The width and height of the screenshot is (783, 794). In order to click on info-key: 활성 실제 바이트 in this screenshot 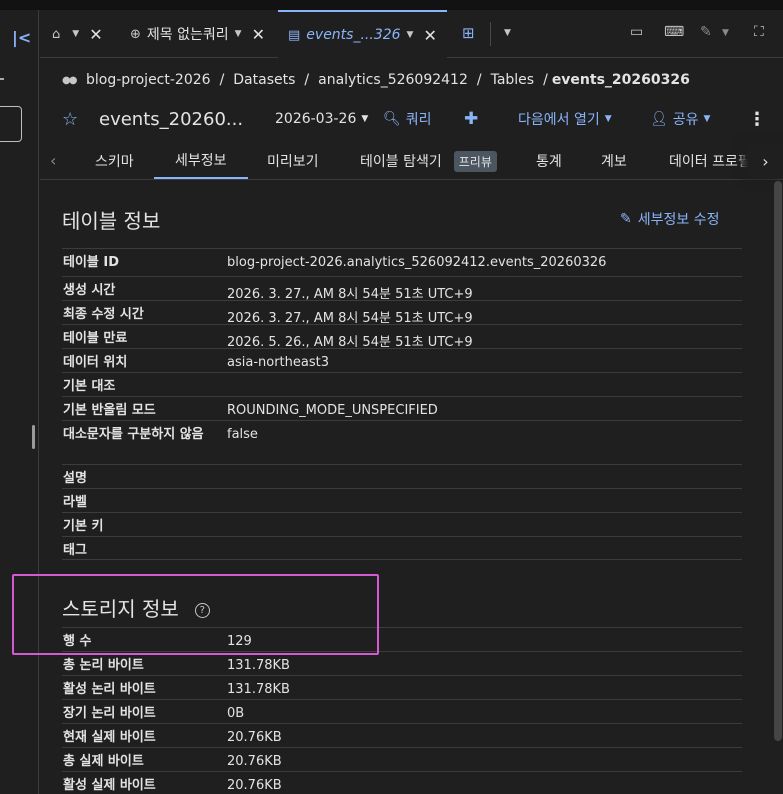, I will do `click(109, 785)`.